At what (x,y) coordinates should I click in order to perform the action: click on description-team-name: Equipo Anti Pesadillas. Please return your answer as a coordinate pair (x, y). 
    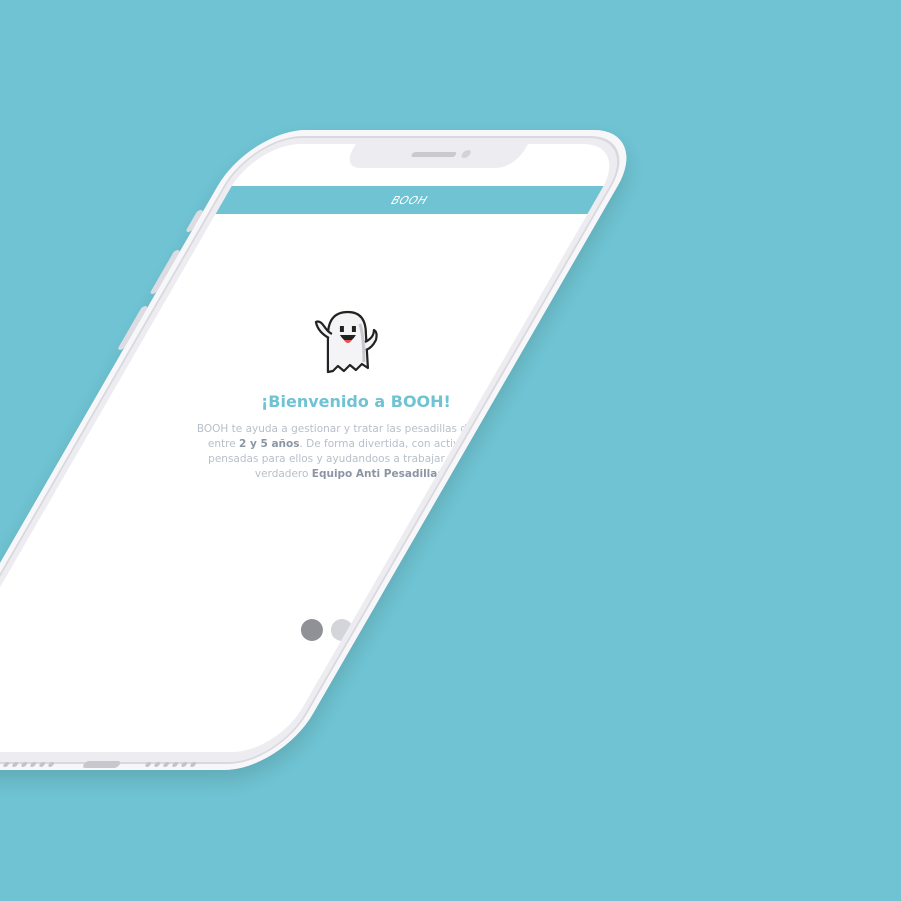
    Looking at the image, I should click on (377, 474).